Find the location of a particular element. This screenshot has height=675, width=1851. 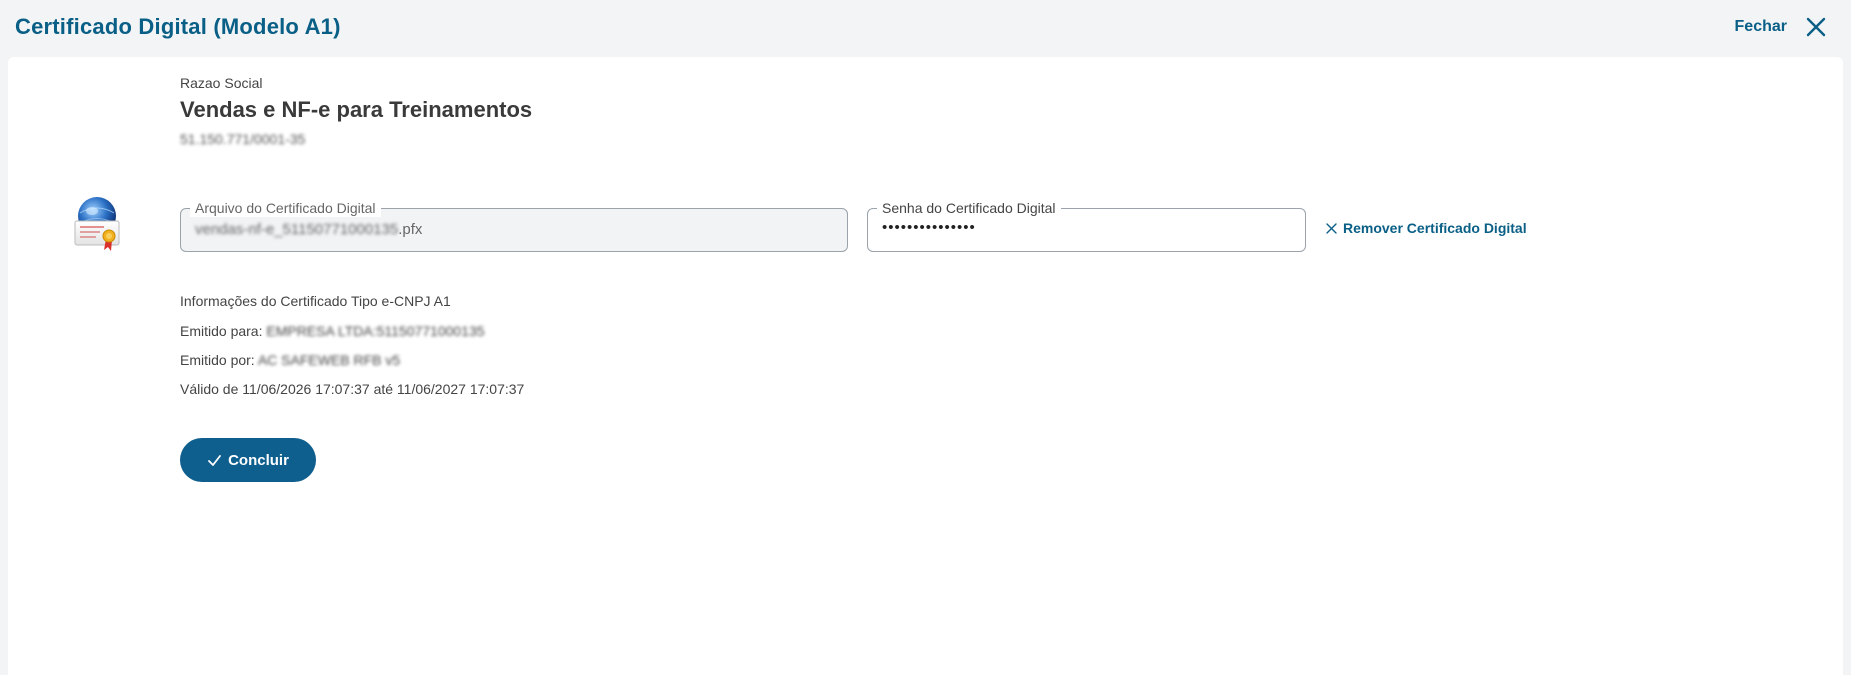

concluir-button: Concluir is located at coordinates (248, 460).